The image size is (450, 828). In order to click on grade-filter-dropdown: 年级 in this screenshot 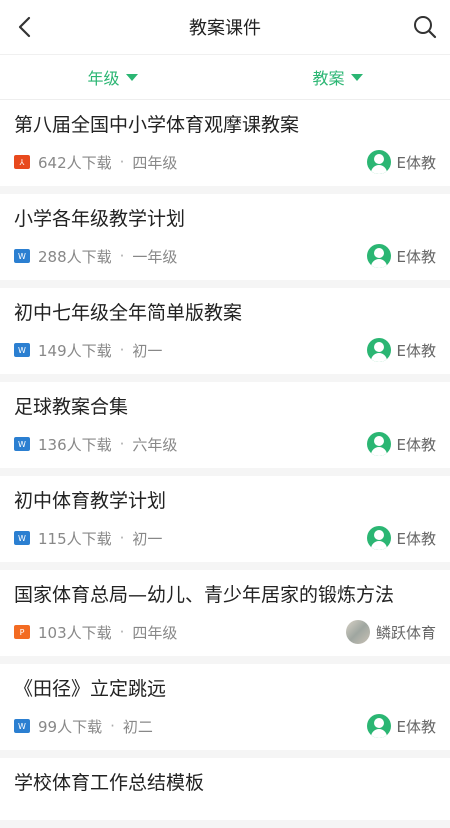, I will do `click(112, 77)`.